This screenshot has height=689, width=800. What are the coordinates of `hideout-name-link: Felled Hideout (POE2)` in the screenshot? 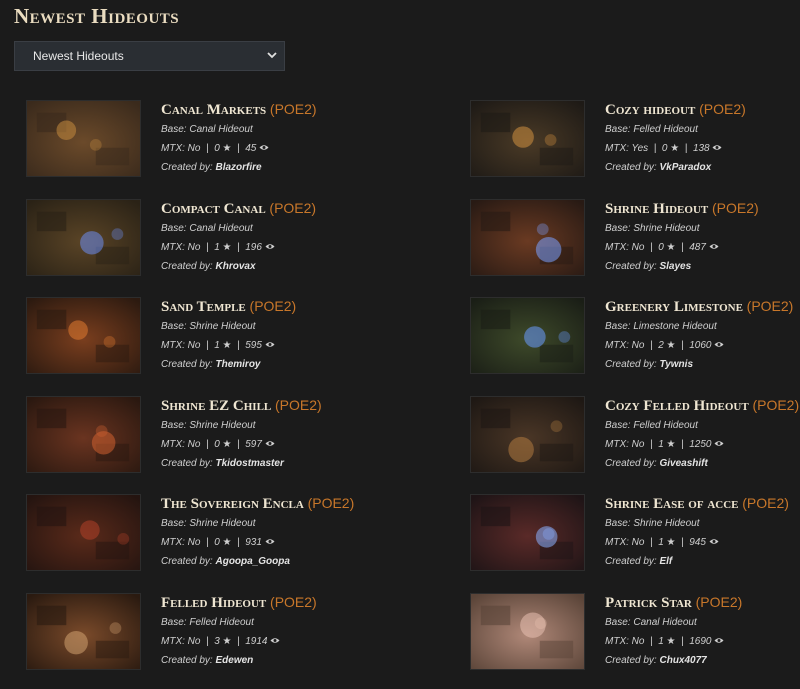 It's located at (261, 603).